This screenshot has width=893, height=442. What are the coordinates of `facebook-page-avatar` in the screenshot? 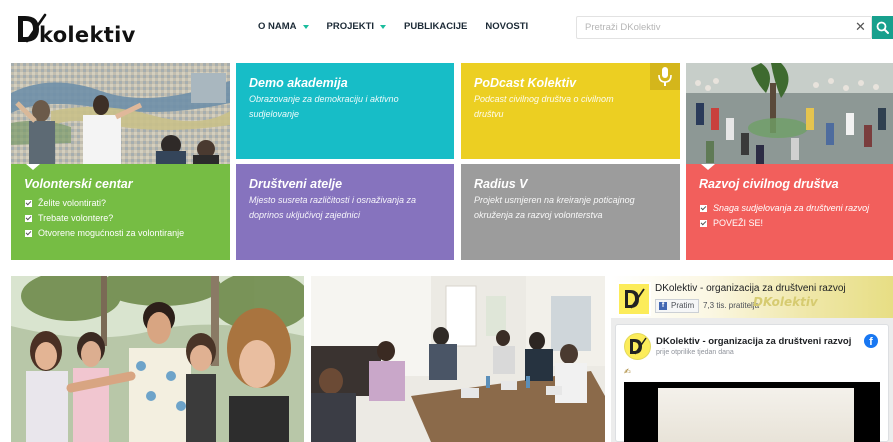 It's located at (634, 299).